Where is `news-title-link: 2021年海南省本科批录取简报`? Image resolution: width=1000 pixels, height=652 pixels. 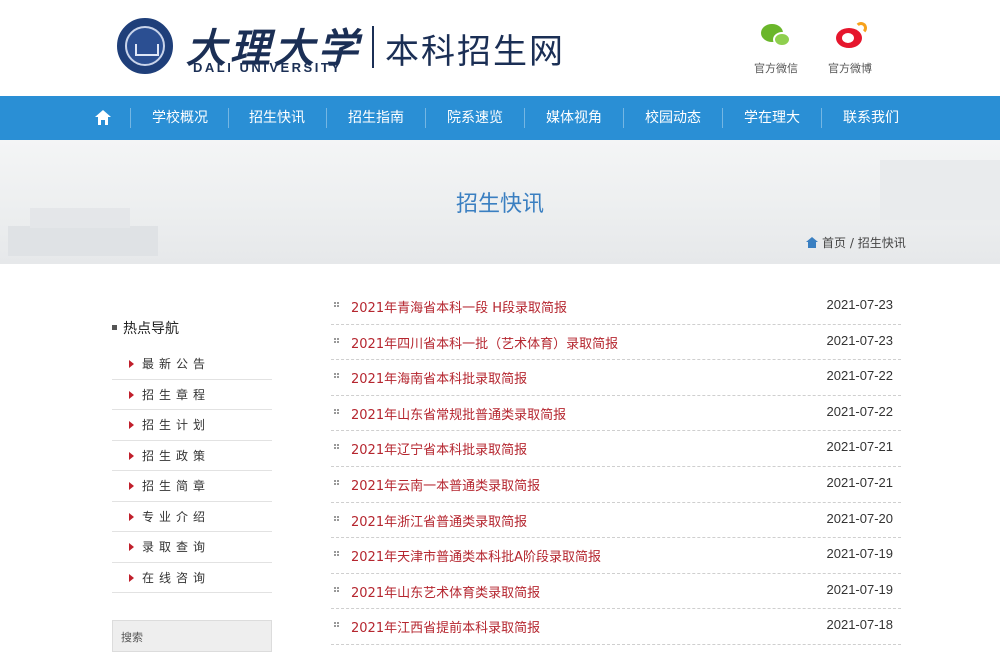
news-title-link: 2021年海南省本科批录取简报 is located at coordinates (439, 377).